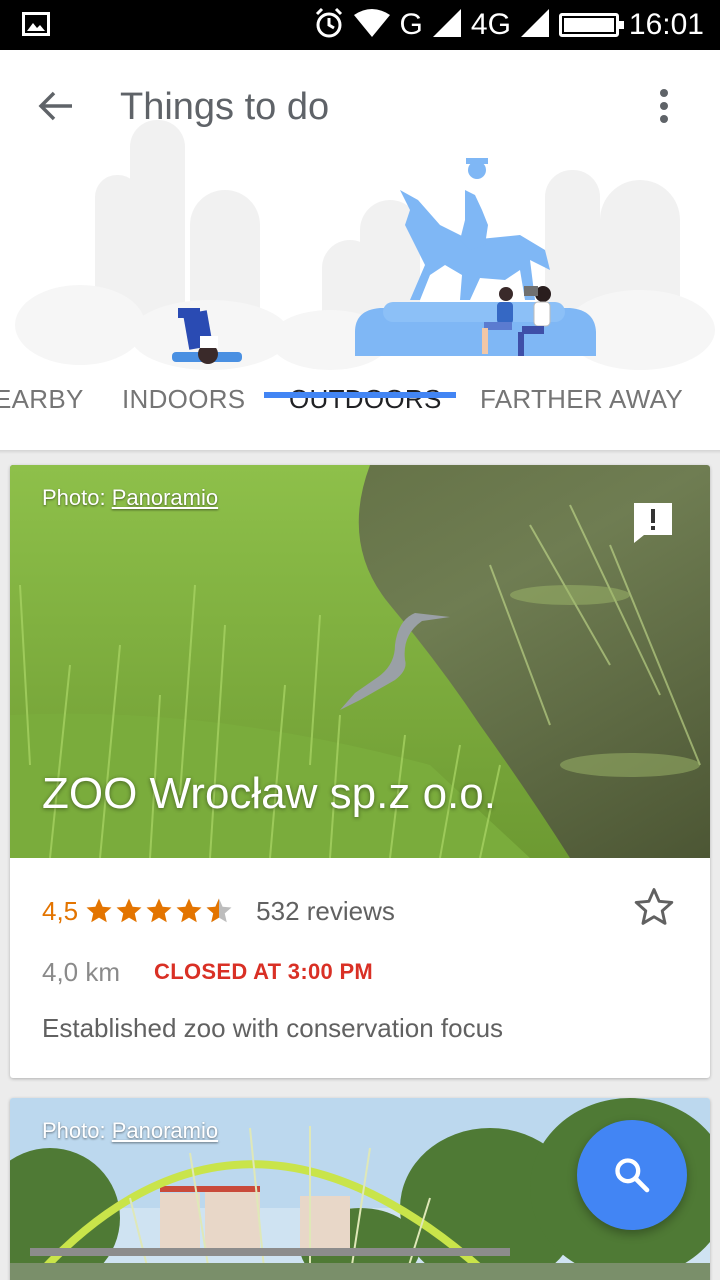  Describe the element at coordinates (183, 399) in the screenshot. I see `tab-indoors: INDOORS` at that location.